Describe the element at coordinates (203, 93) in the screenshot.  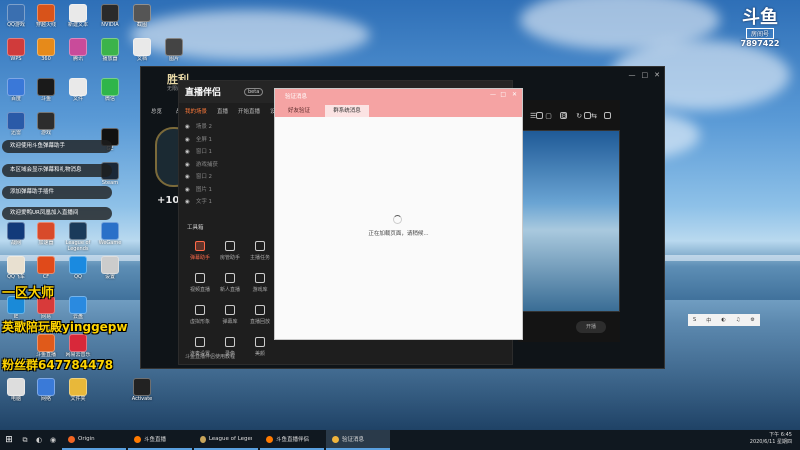
I see `helper-logo: 直播伴侣` at that location.